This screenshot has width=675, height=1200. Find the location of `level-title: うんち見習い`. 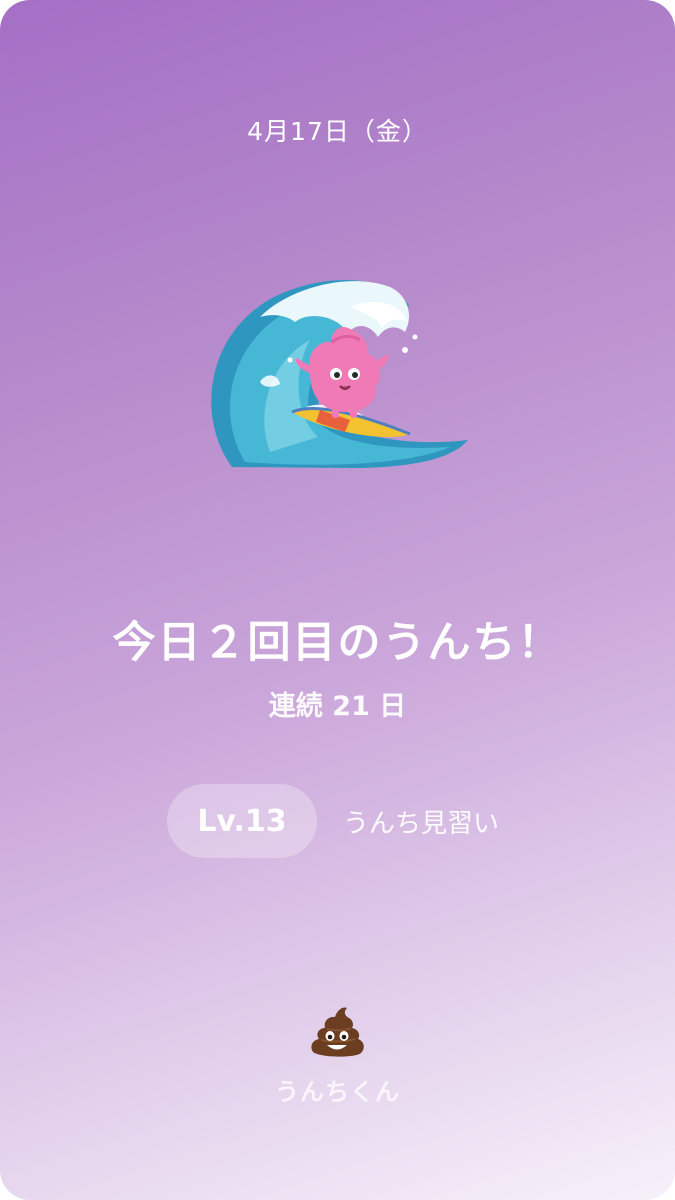

level-title: うんち見習い is located at coordinates (421, 823).